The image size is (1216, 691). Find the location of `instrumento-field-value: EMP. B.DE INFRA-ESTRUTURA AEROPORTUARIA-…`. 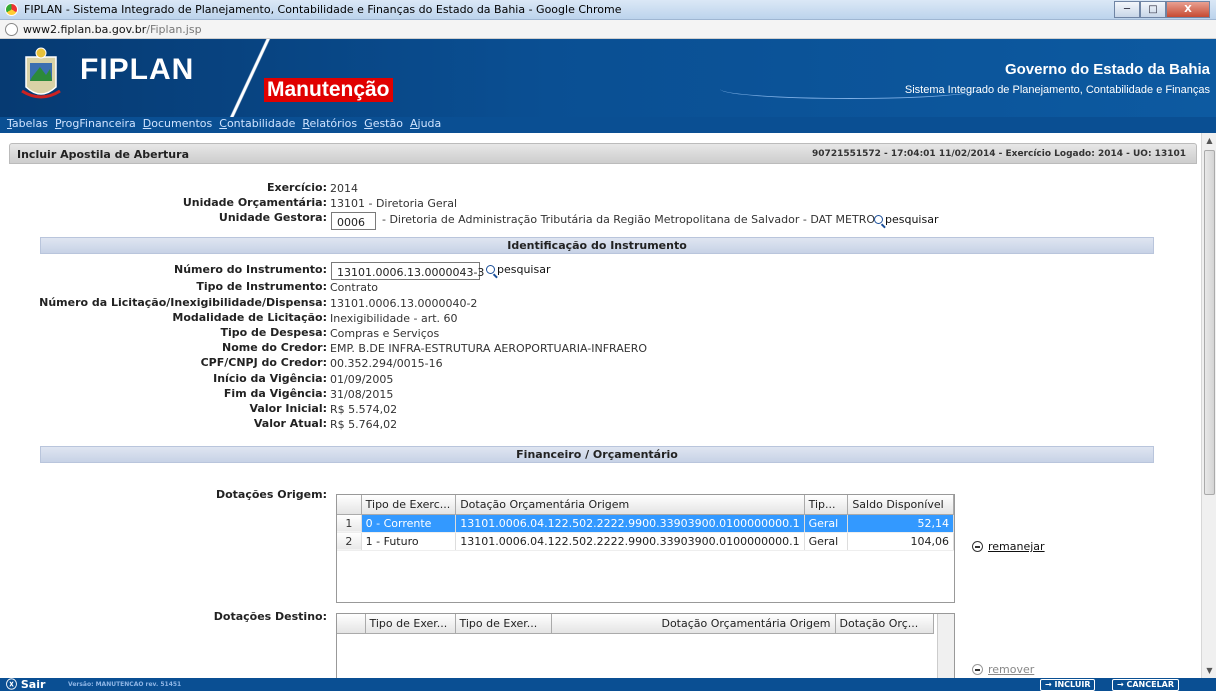

instrumento-field-value: EMP. B.DE INFRA-ESTRUTURA AEROPORTUARIA-… is located at coordinates (489, 348).